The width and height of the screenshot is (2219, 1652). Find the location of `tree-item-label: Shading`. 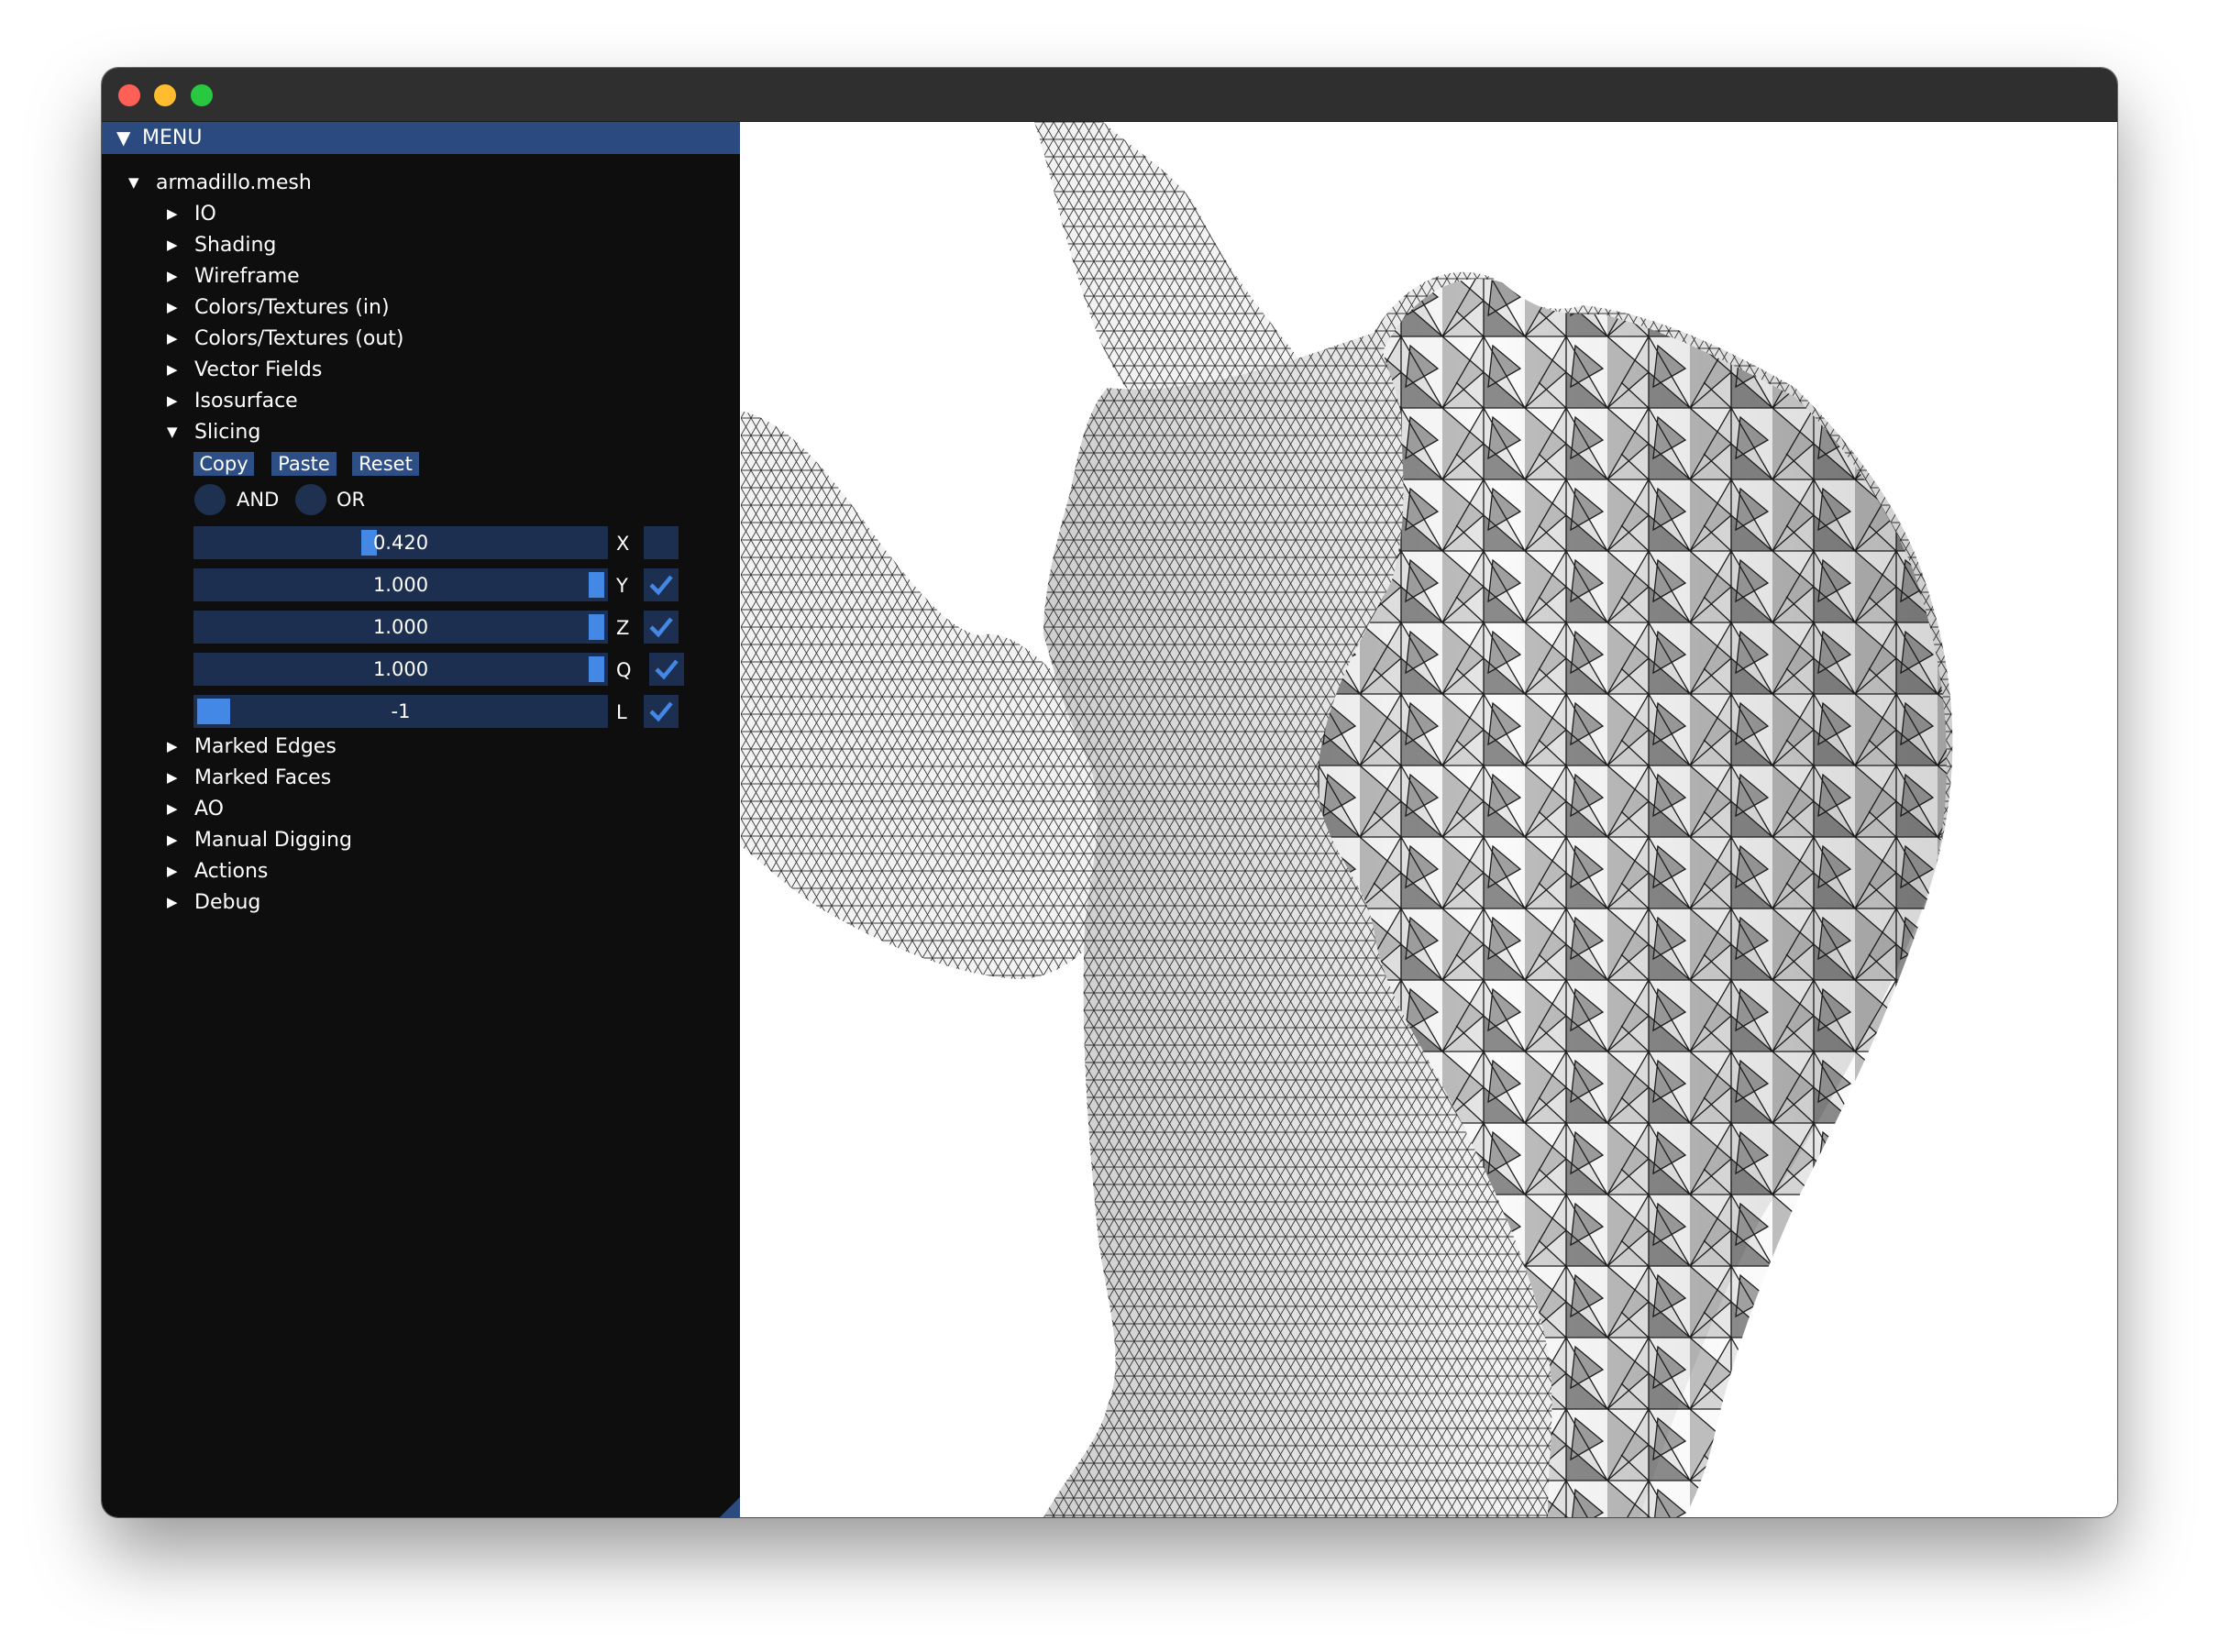

tree-item-label: Shading is located at coordinates (235, 246).